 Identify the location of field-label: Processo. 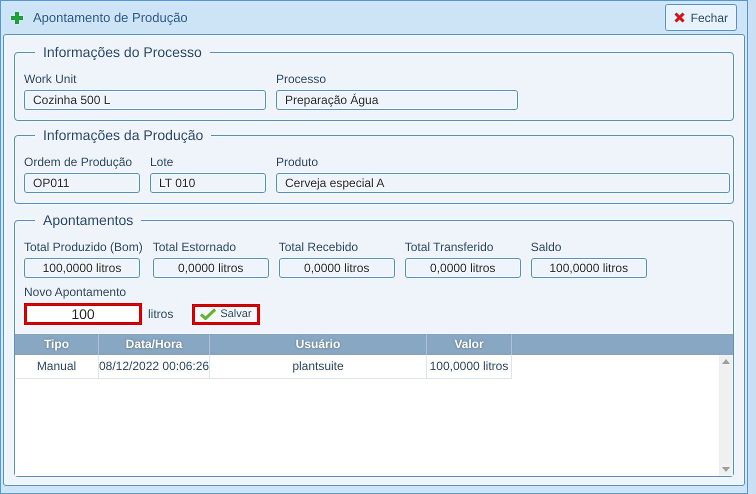
(302, 79).